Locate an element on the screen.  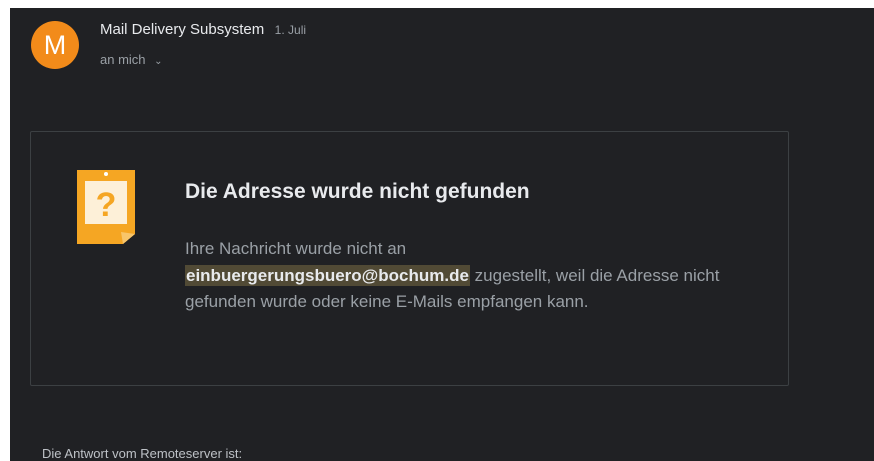
sender-line: Mail Delivery Subsystem 1. Juli is located at coordinates (203, 30).